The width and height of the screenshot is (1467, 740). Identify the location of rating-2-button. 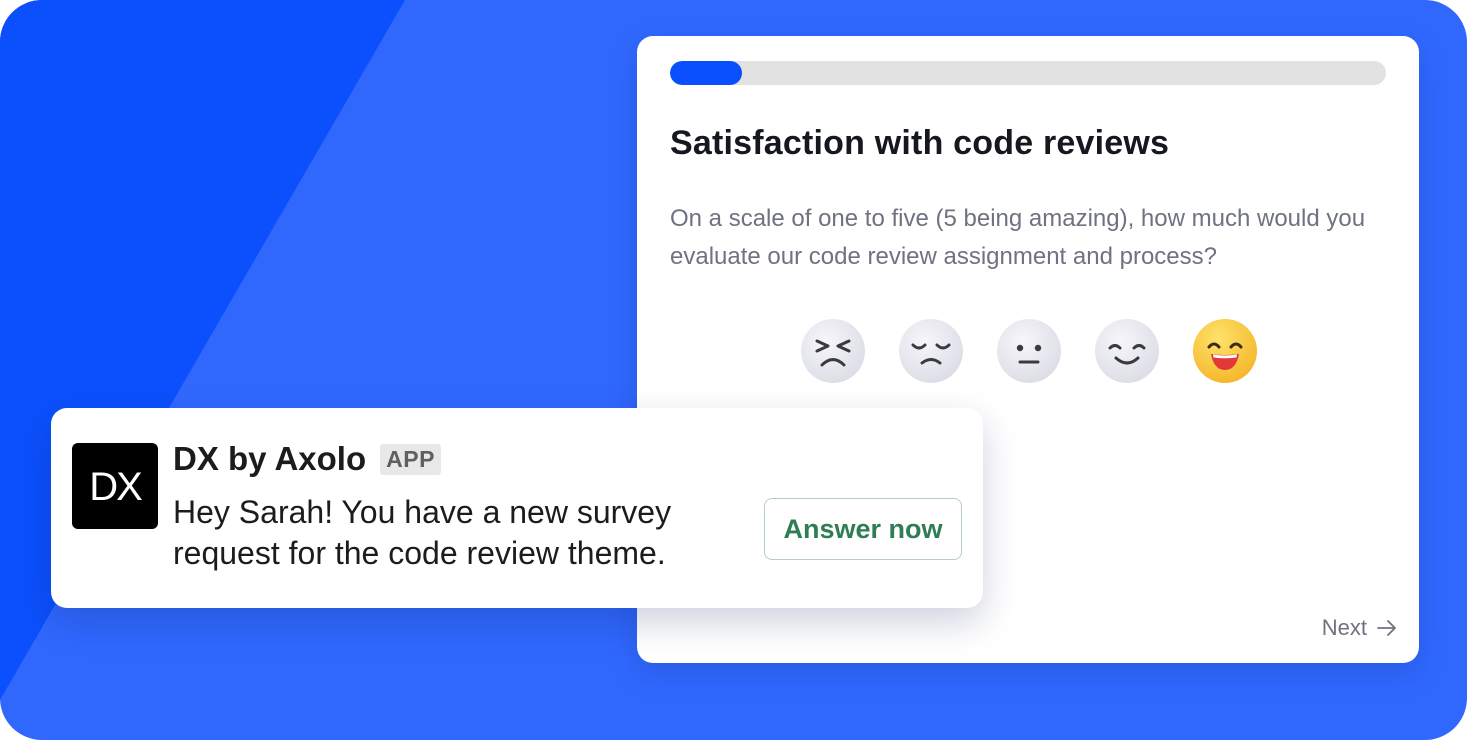
(931, 351).